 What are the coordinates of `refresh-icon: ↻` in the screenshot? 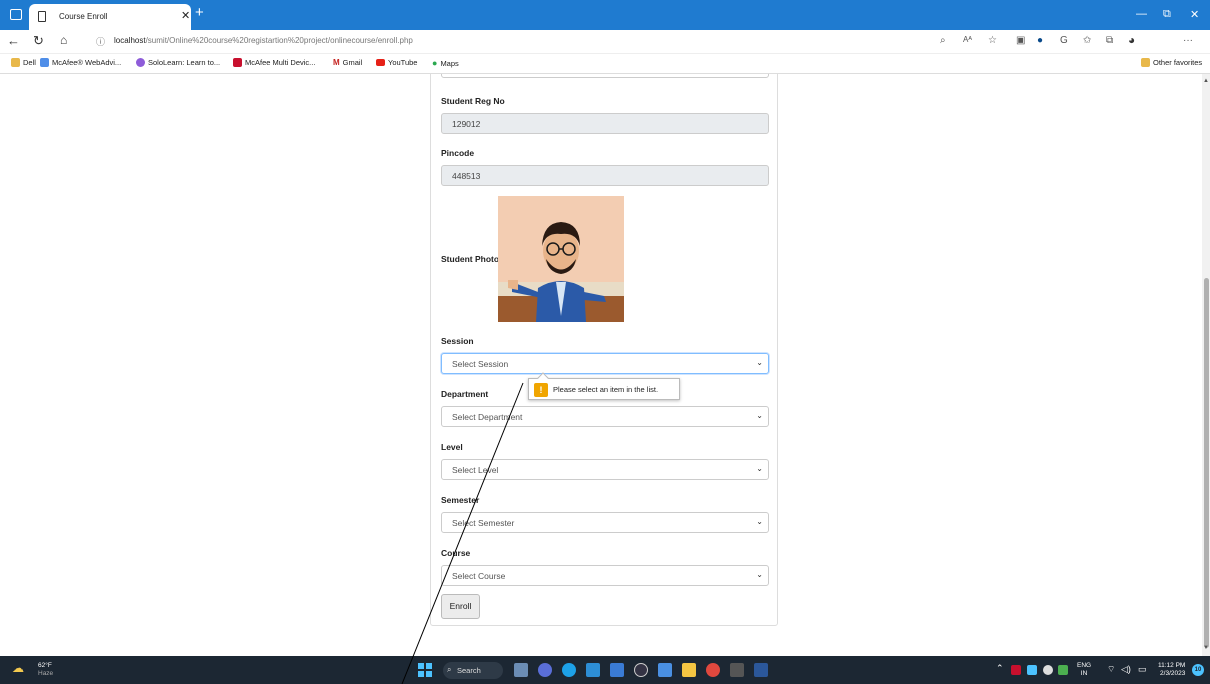 It's located at (38, 41).